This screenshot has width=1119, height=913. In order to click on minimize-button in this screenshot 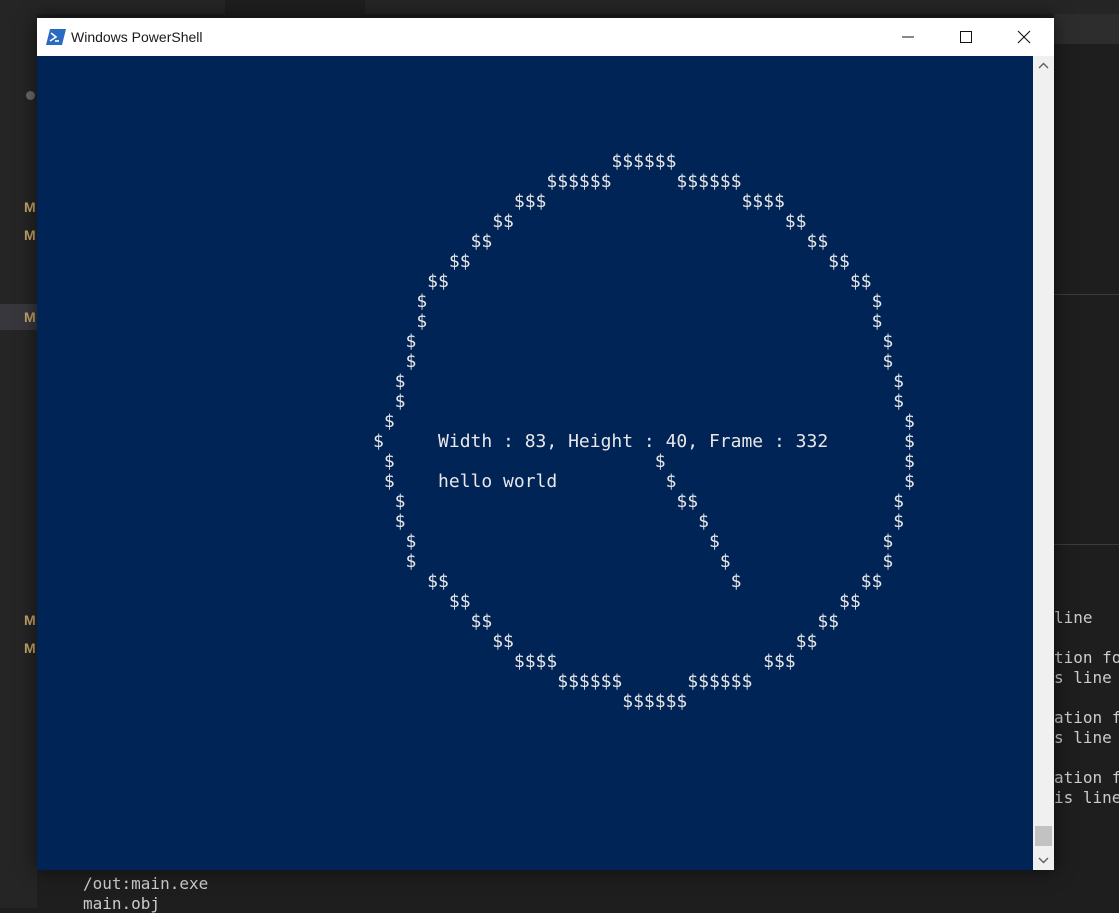, I will do `click(908, 37)`.